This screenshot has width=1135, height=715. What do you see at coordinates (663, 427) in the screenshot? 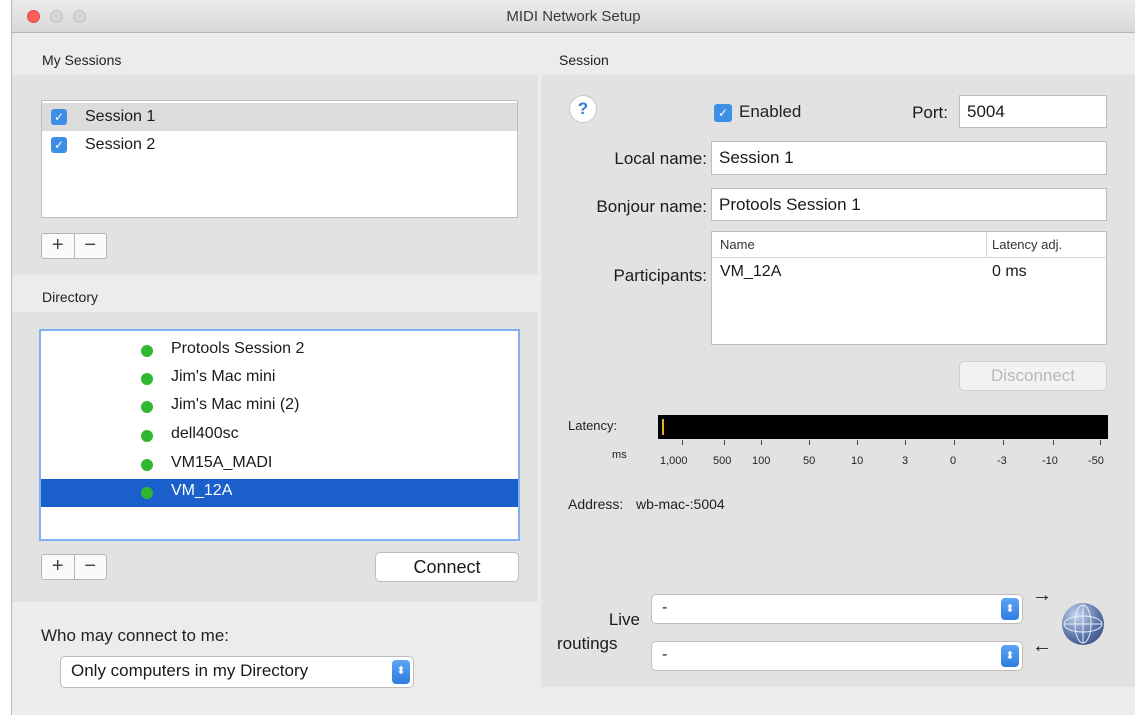
I see `latency-indicator` at bounding box center [663, 427].